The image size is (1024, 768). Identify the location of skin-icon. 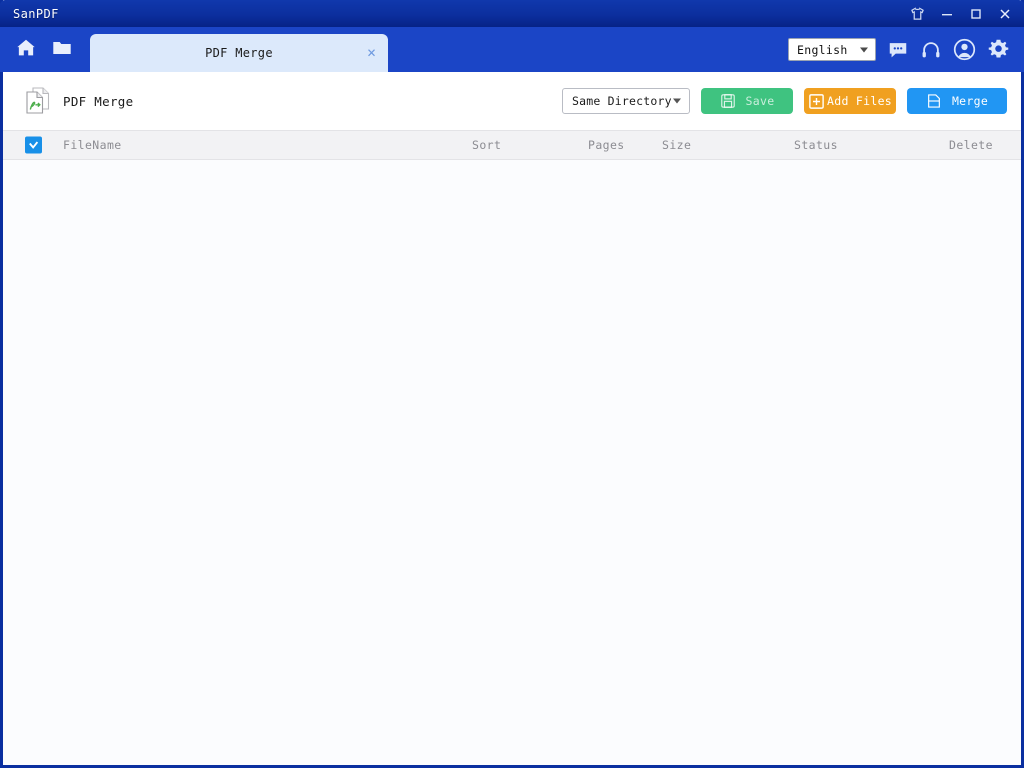
(917, 14).